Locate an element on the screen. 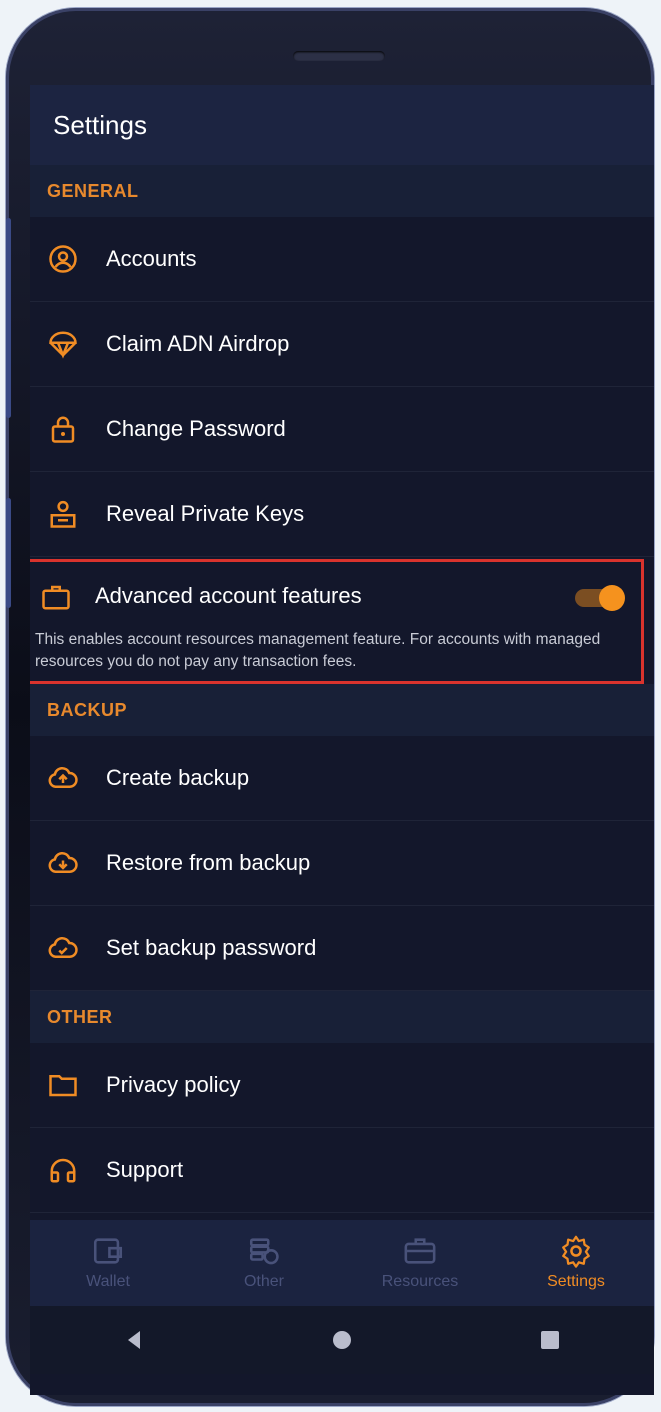 This screenshot has width=661, height=1412. cloud-upload-icon is located at coordinates (63, 777).